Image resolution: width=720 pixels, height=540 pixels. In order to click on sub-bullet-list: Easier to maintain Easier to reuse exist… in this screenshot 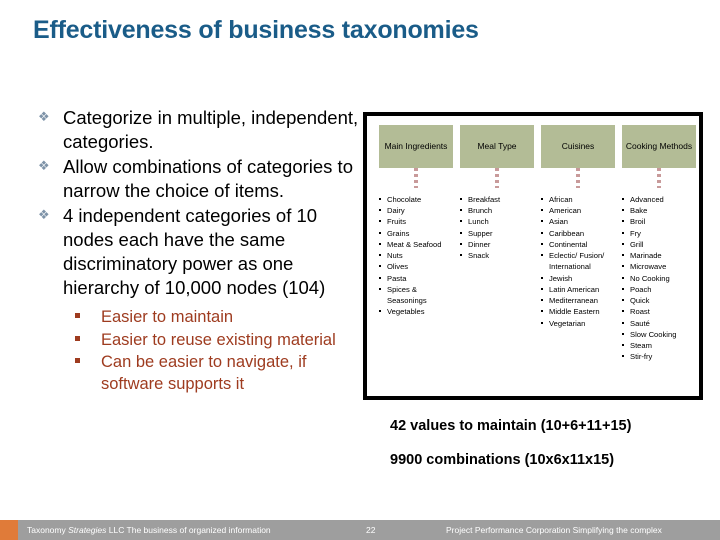, I will do `click(199, 351)`.